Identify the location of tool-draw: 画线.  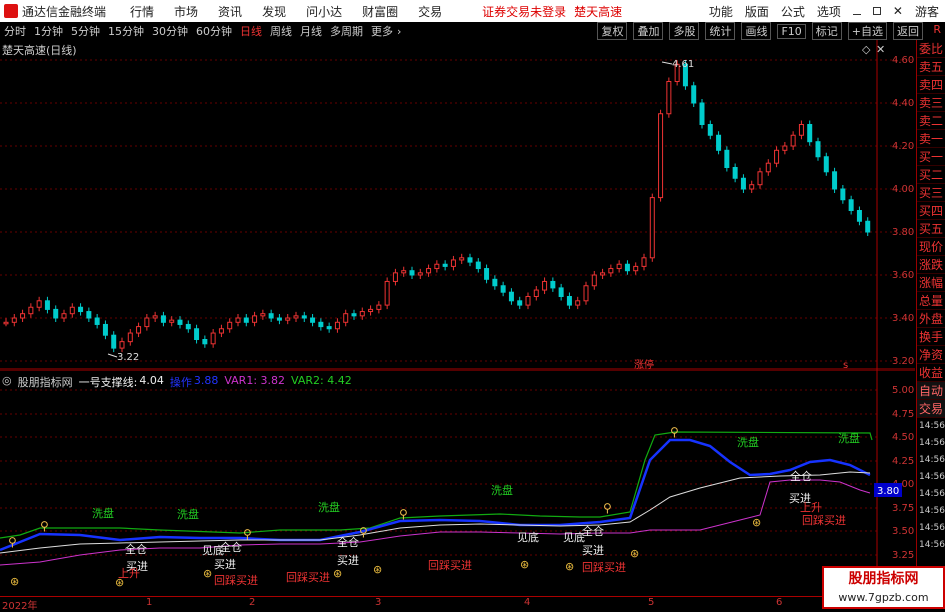
(756, 31).